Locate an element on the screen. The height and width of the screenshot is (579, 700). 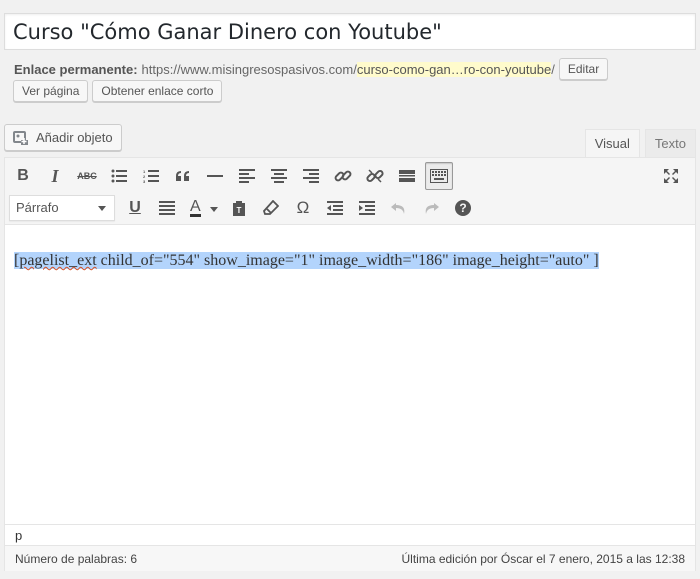
permalink-actions: Ver página Obtener enlace corto is located at coordinates (118, 91).